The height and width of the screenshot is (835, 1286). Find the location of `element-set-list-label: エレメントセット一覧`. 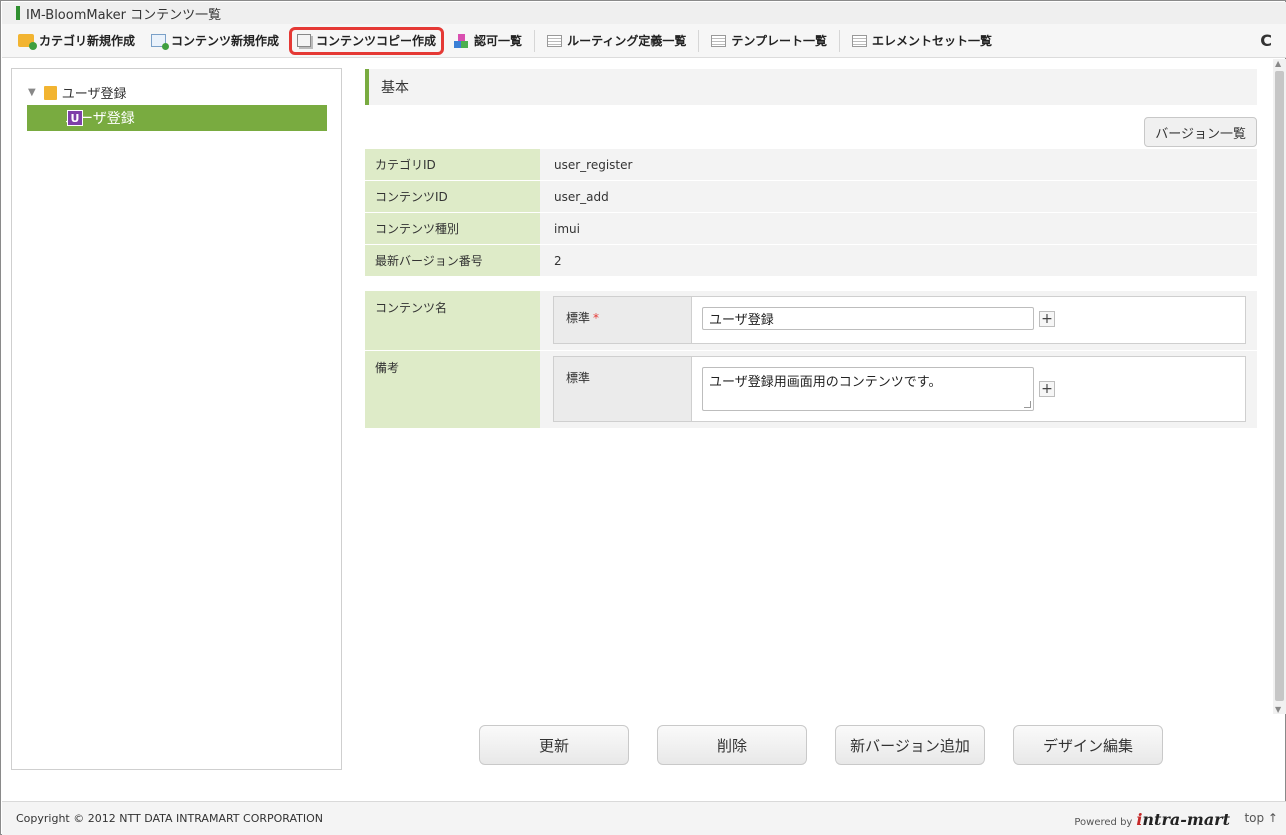

element-set-list-label: エレメントセット一覧 is located at coordinates (932, 41).